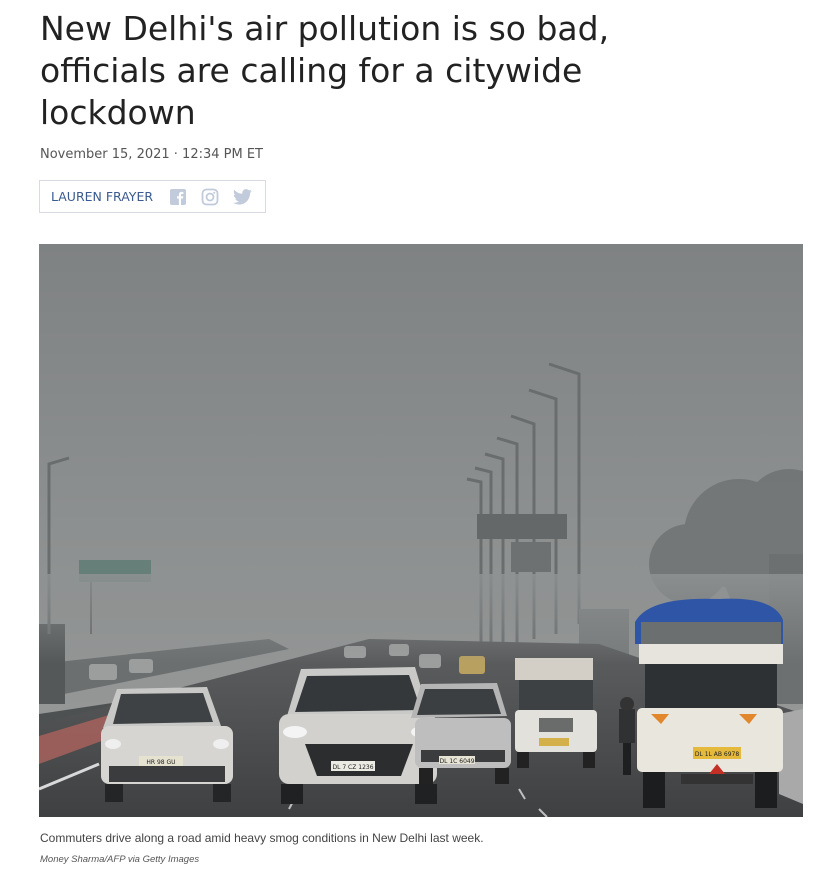  I want to click on byline-box: LAUREN FRAYER, so click(152, 196).